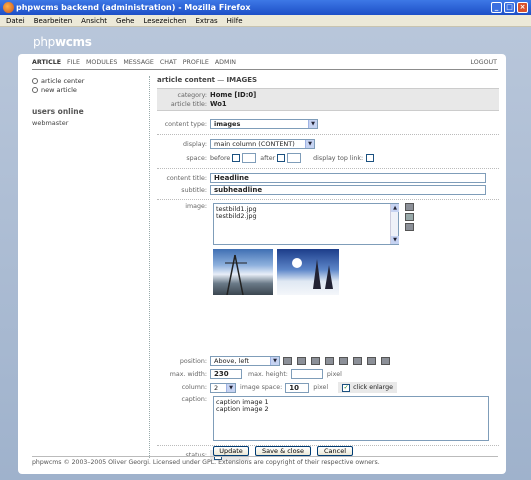 The width and height of the screenshot is (531, 480). What do you see at coordinates (522, 7) in the screenshot?
I see `close-window-button: ×` at bounding box center [522, 7].